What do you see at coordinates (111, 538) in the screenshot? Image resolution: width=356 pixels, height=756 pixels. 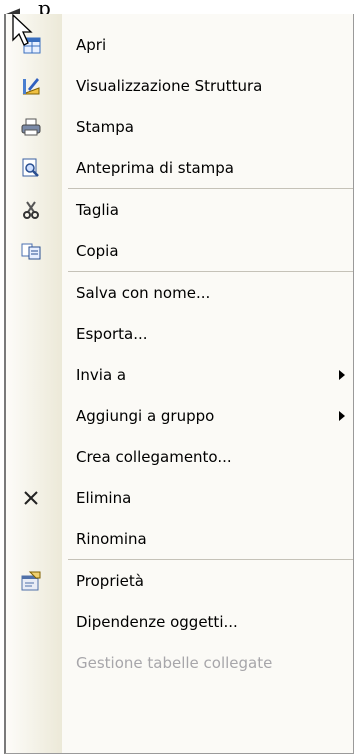 I see `menu-item-label: Rinomina` at bounding box center [111, 538].